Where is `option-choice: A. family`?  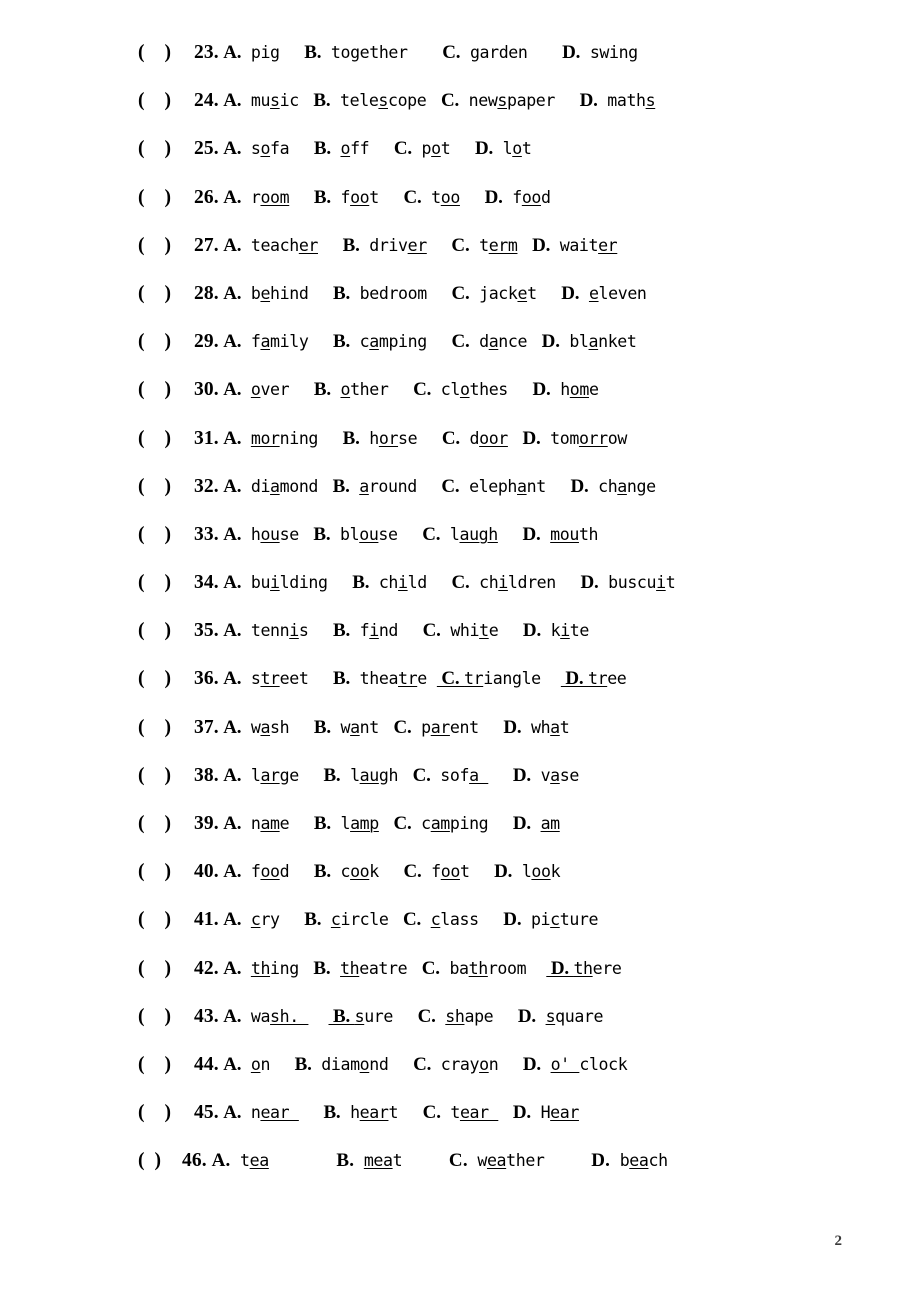
option-choice: A. family is located at coordinates (264, 341).